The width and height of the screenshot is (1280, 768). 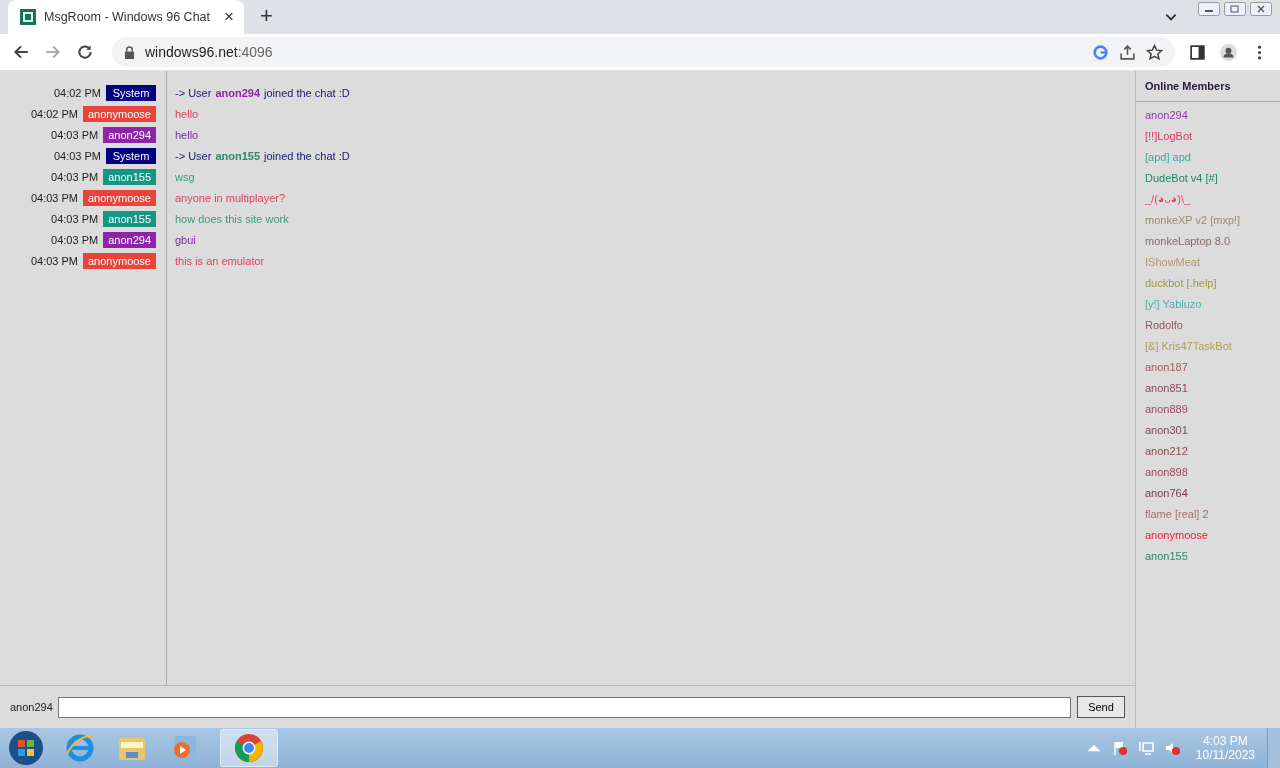 What do you see at coordinates (1208, 556) in the screenshot?
I see `member-name: anon155` at bounding box center [1208, 556].